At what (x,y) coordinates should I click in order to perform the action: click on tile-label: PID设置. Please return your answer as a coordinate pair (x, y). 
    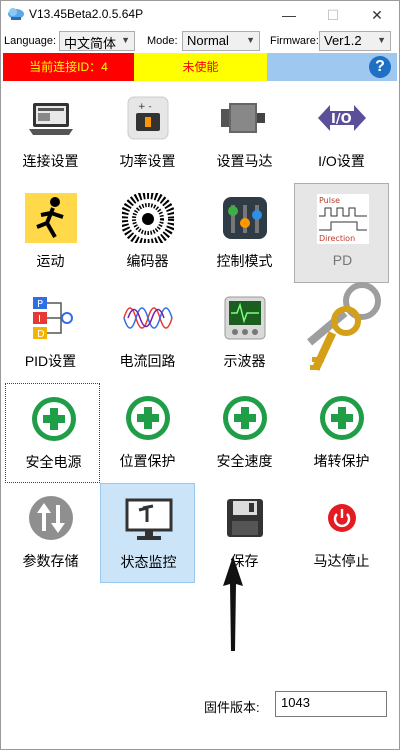
    Looking at the image, I should click on (50, 361).